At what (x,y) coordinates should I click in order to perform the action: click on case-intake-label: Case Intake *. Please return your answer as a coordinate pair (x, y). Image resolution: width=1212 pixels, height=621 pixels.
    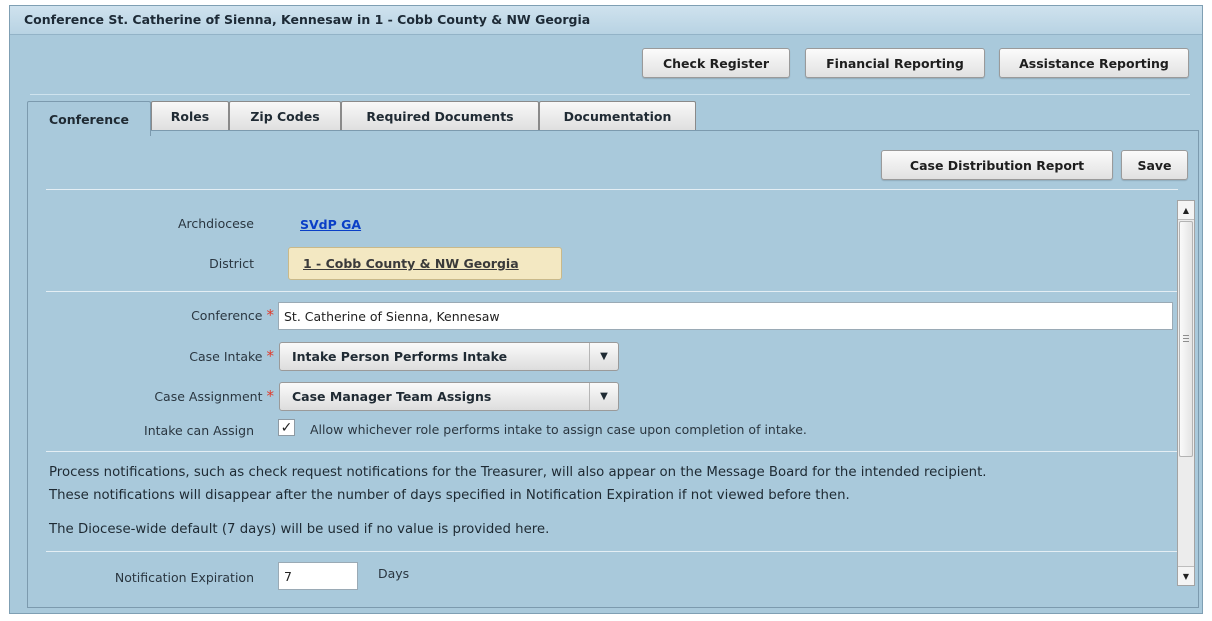
    Looking at the image, I should click on (181, 356).